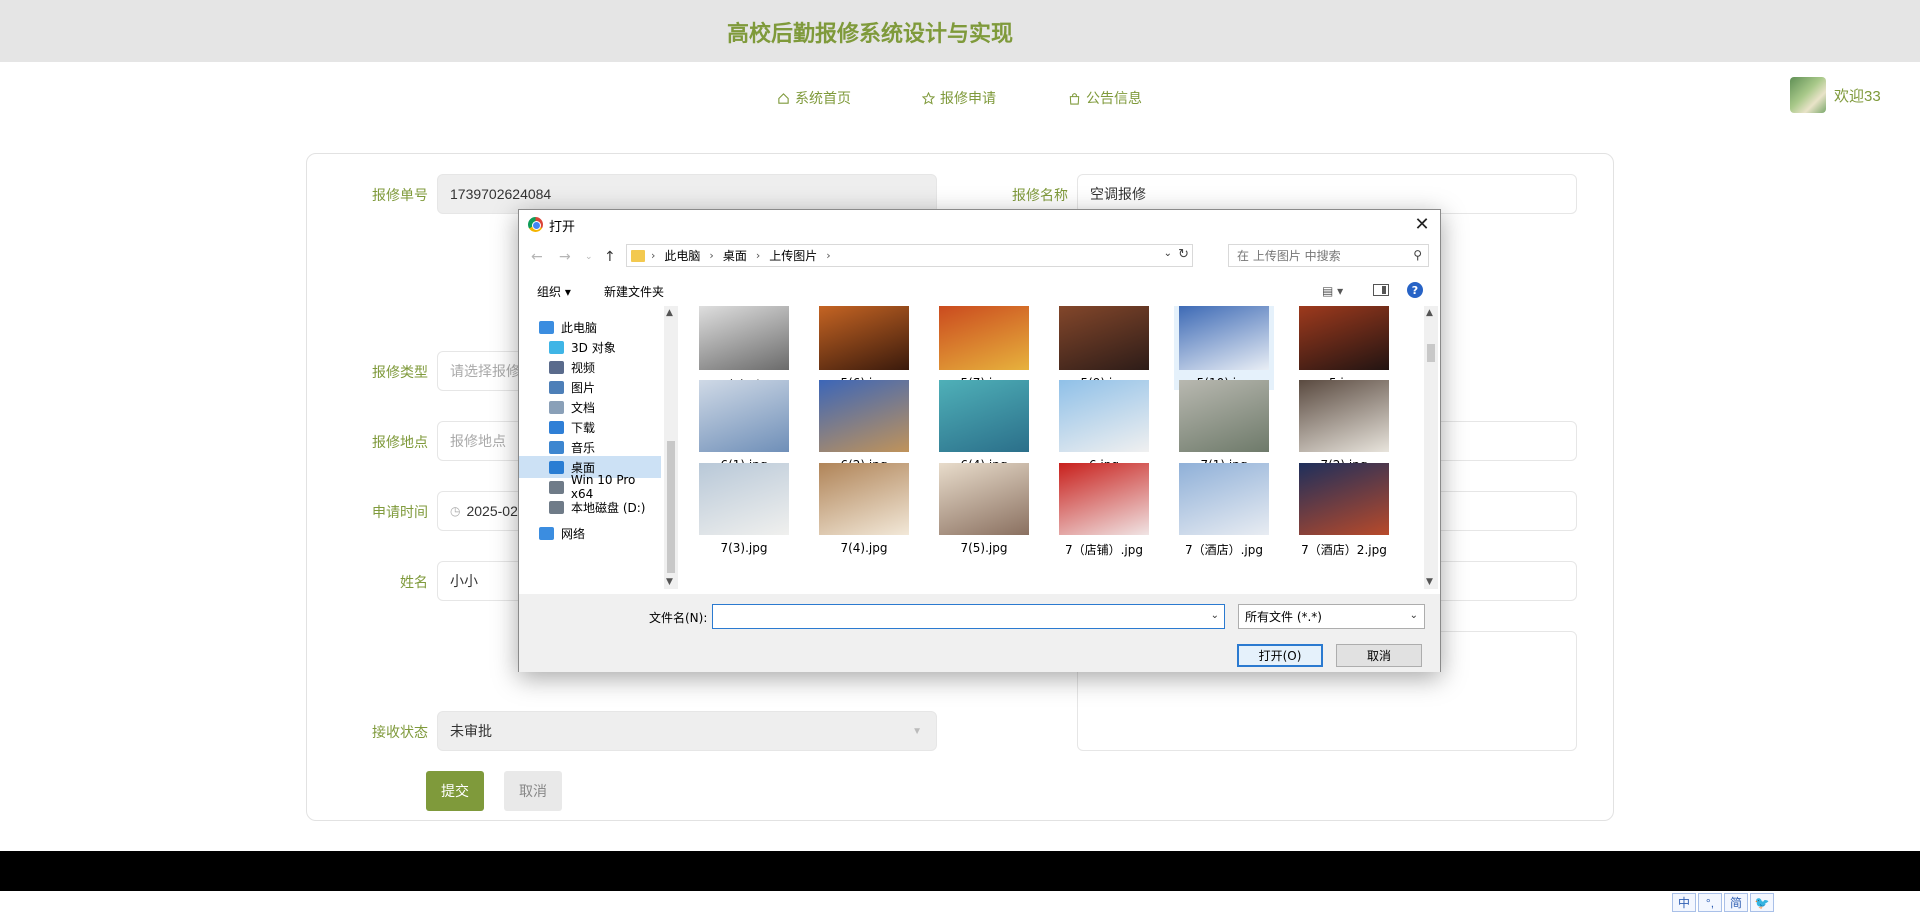  What do you see at coordinates (1723, 902) in the screenshot?
I see `ime-toolbar: 中 °, 简 🐦` at bounding box center [1723, 902].